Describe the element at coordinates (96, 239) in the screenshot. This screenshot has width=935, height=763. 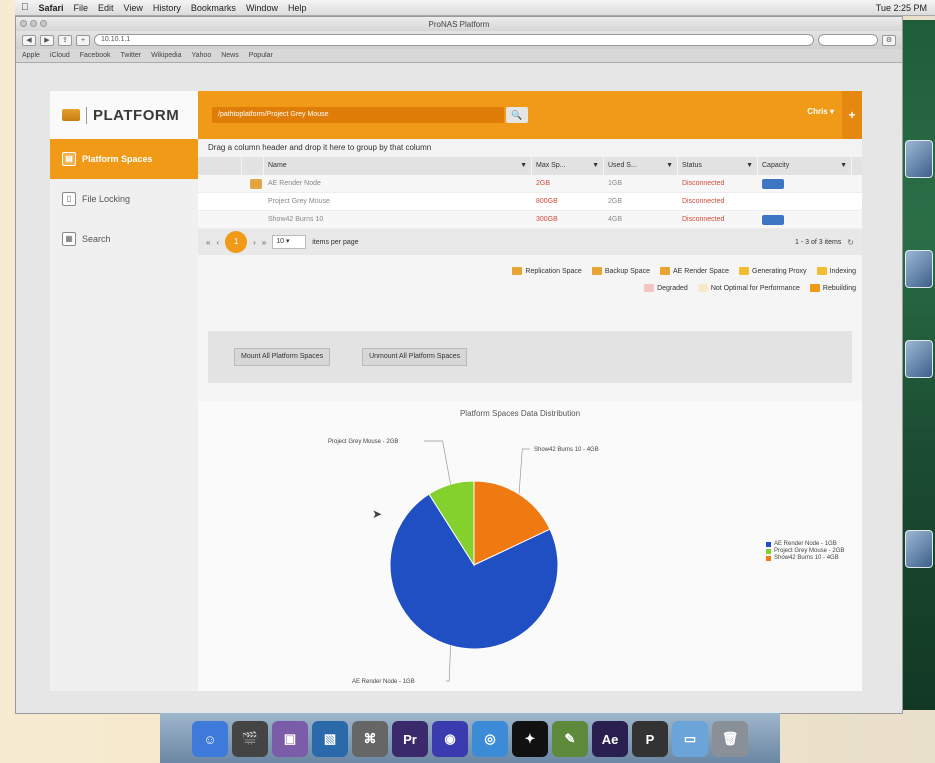
I see `sidebar-item-label: Search` at that location.